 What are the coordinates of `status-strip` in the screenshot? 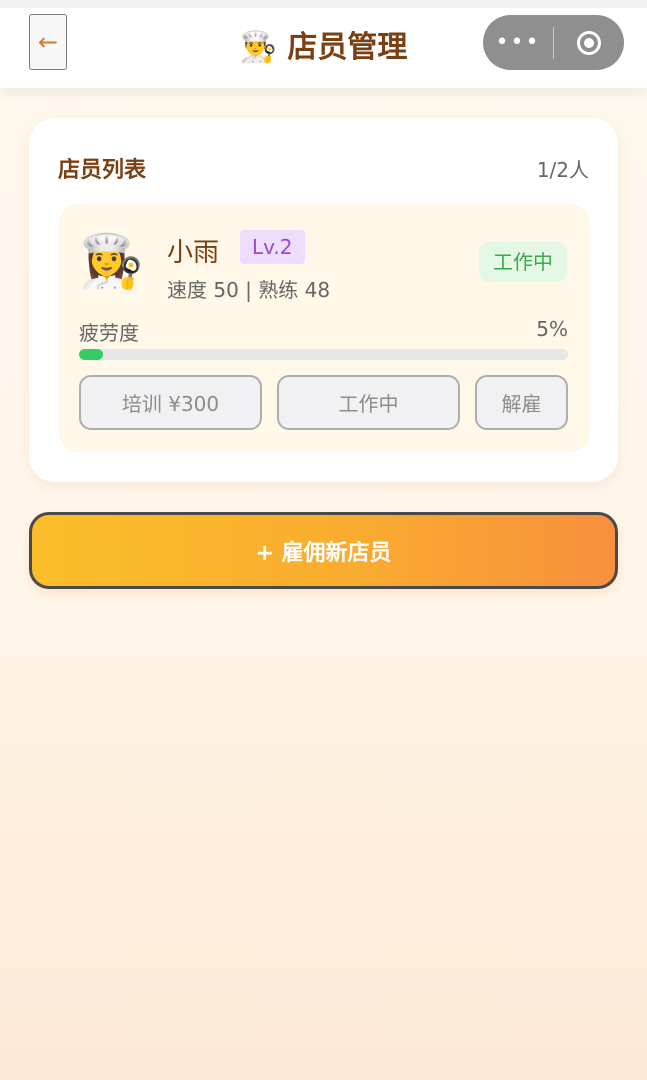 It's located at (323, 4).